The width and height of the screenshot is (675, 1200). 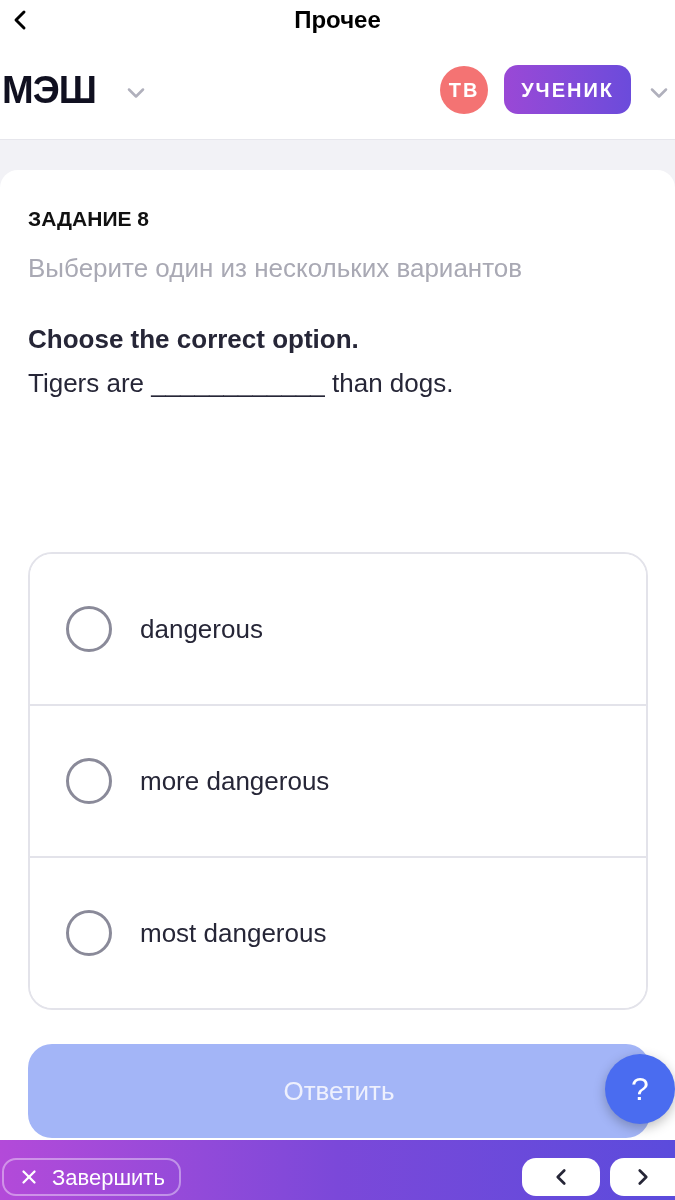 What do you see at coordinates (276, 268) in the screenshot?
I see `task-instruction: Выберите один из нескольких вариантов` at bounding box center [276, 268].